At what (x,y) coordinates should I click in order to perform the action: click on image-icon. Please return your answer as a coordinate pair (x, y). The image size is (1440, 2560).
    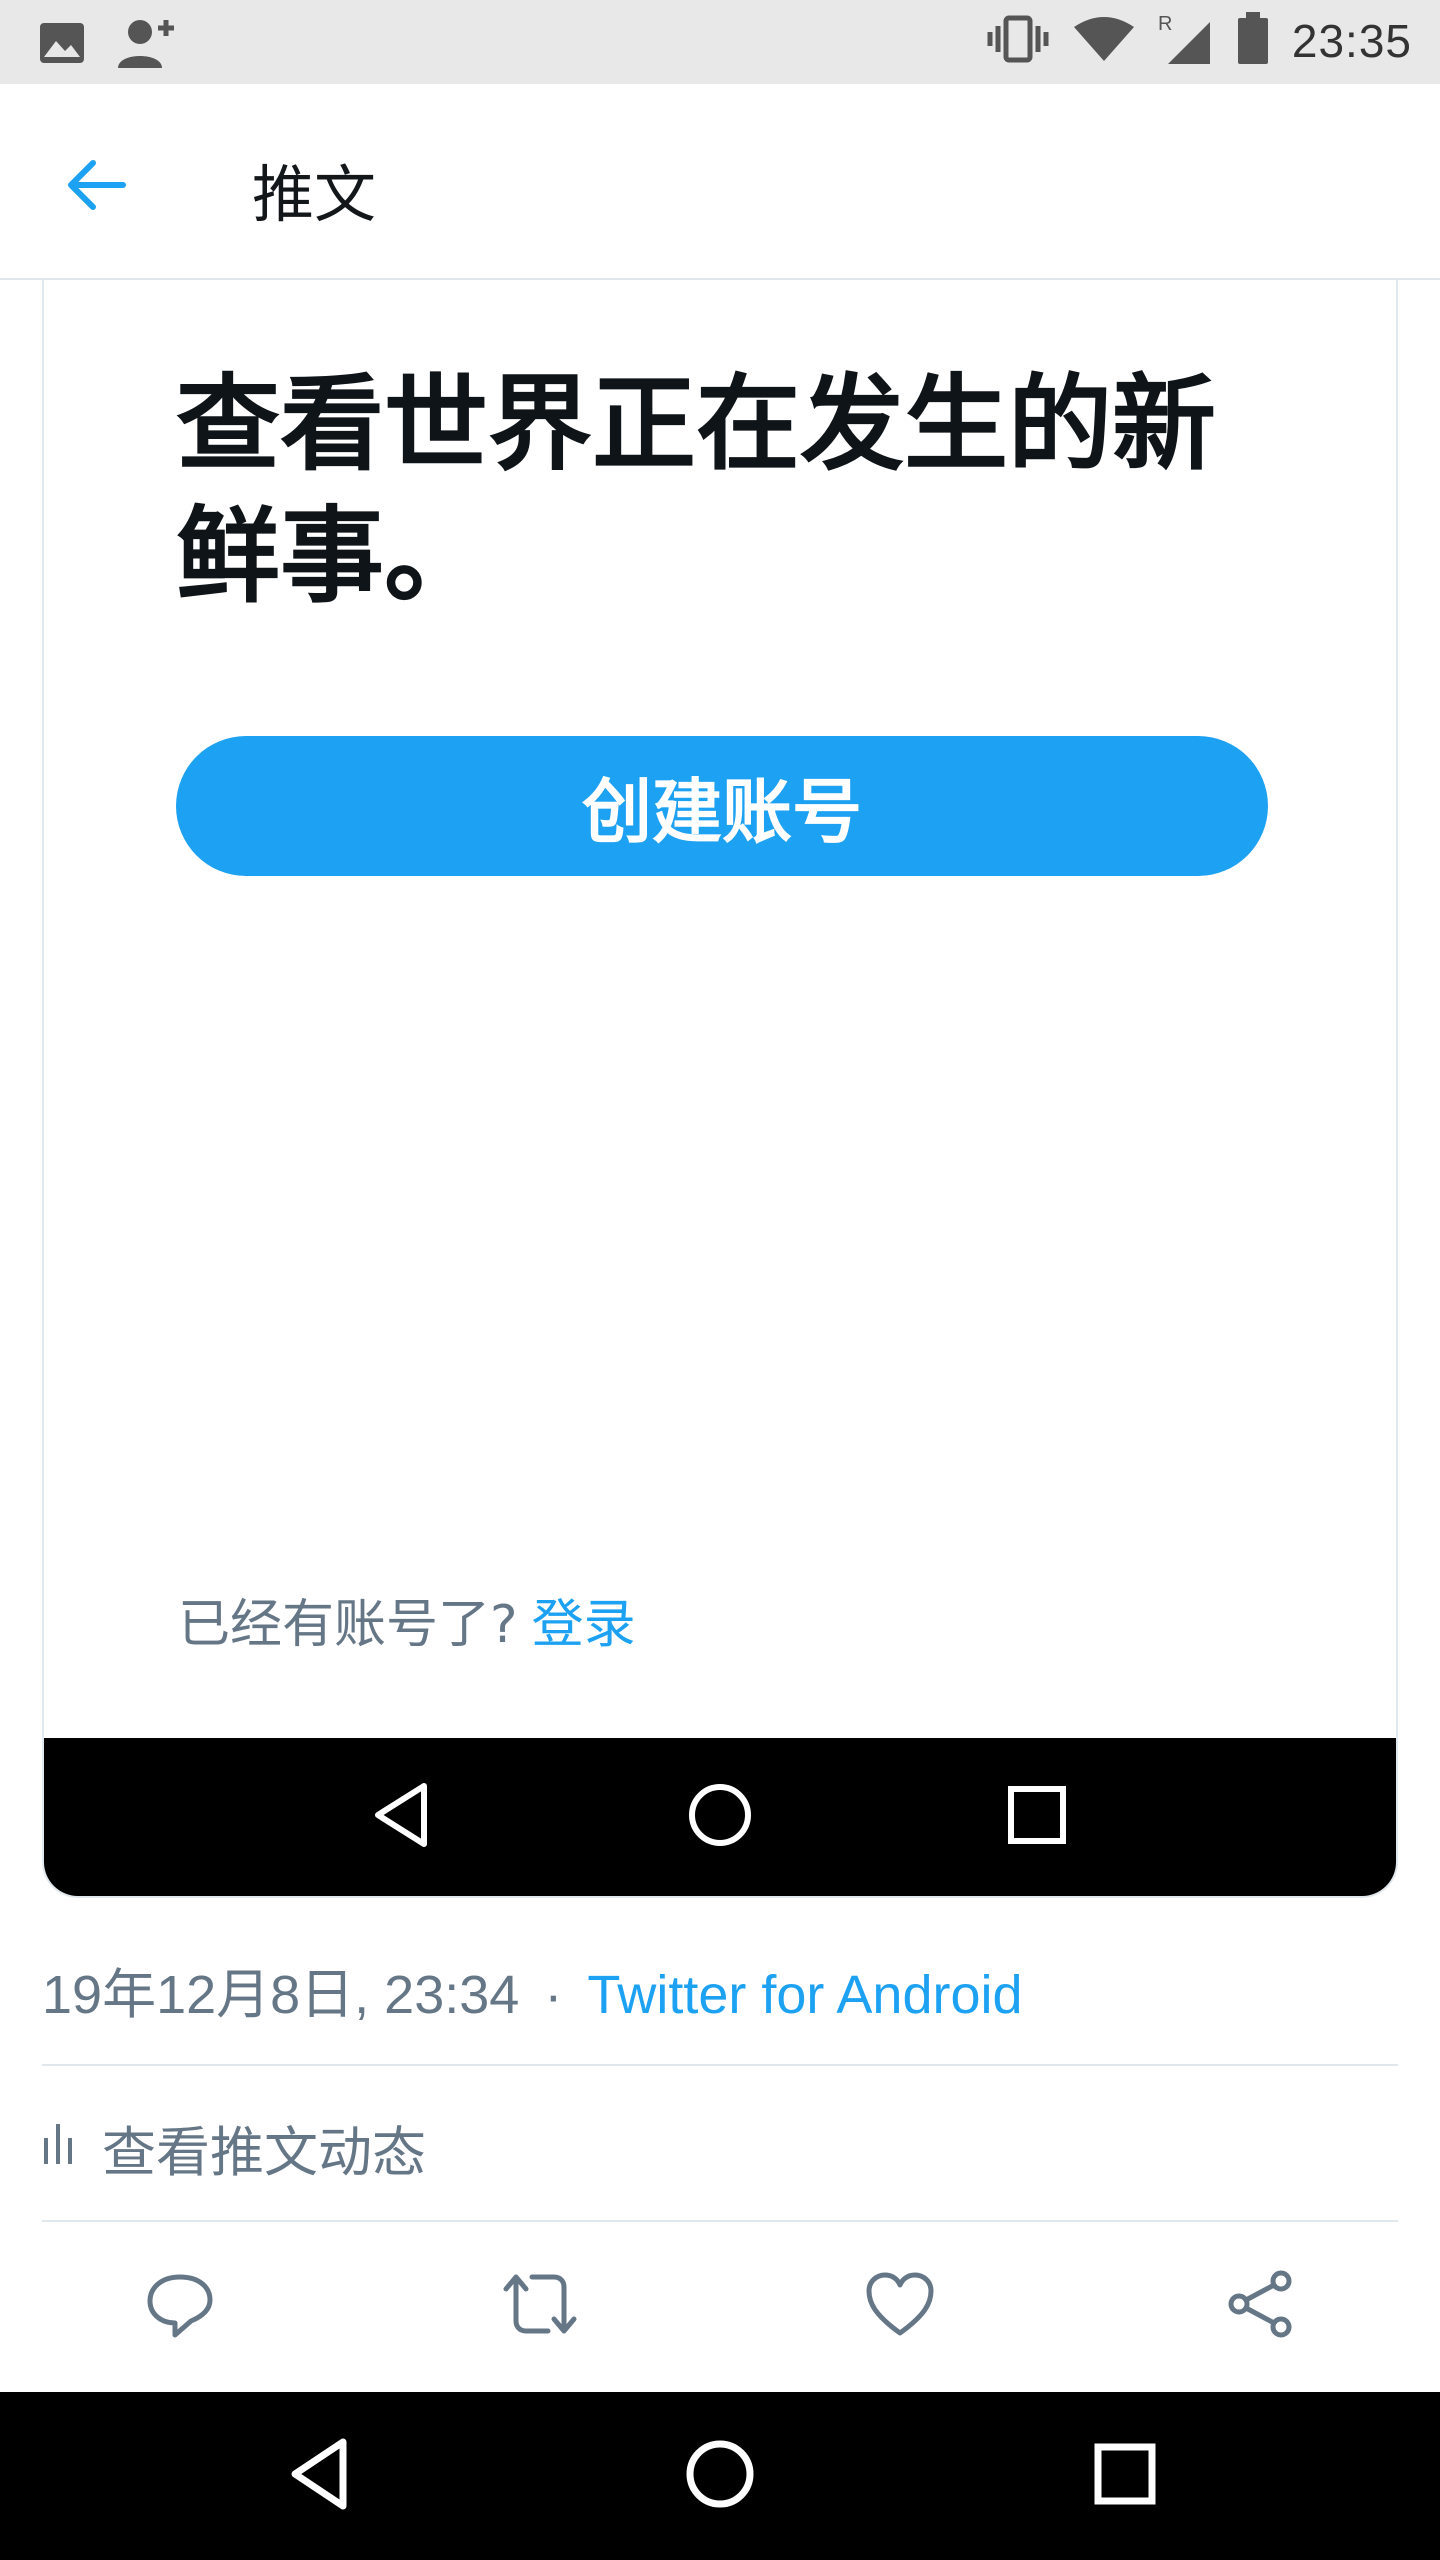
    Looking at the image, I should click on (62, 45).